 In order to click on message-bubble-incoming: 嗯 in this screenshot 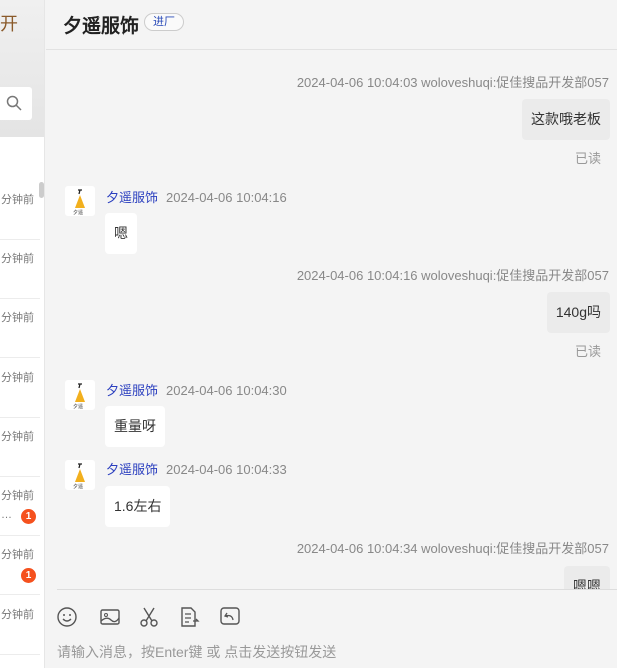, I will do `click(121, 233)`.